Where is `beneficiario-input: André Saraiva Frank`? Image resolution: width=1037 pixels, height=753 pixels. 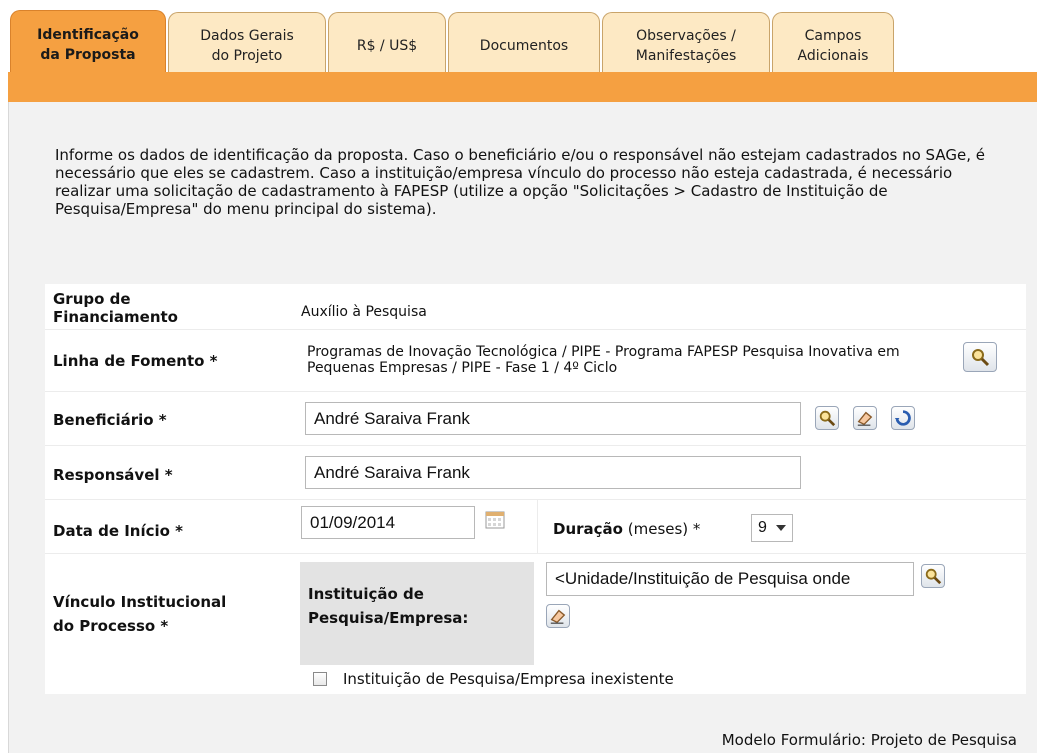
beneficiario-input: André Saraiva Frank is located at coordinates (553, 418).